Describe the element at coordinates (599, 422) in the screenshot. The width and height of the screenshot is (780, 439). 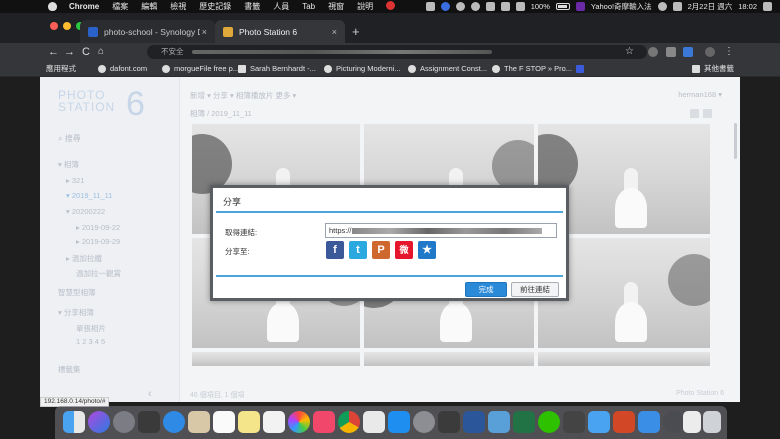
I see `finder2-icon` at that location.